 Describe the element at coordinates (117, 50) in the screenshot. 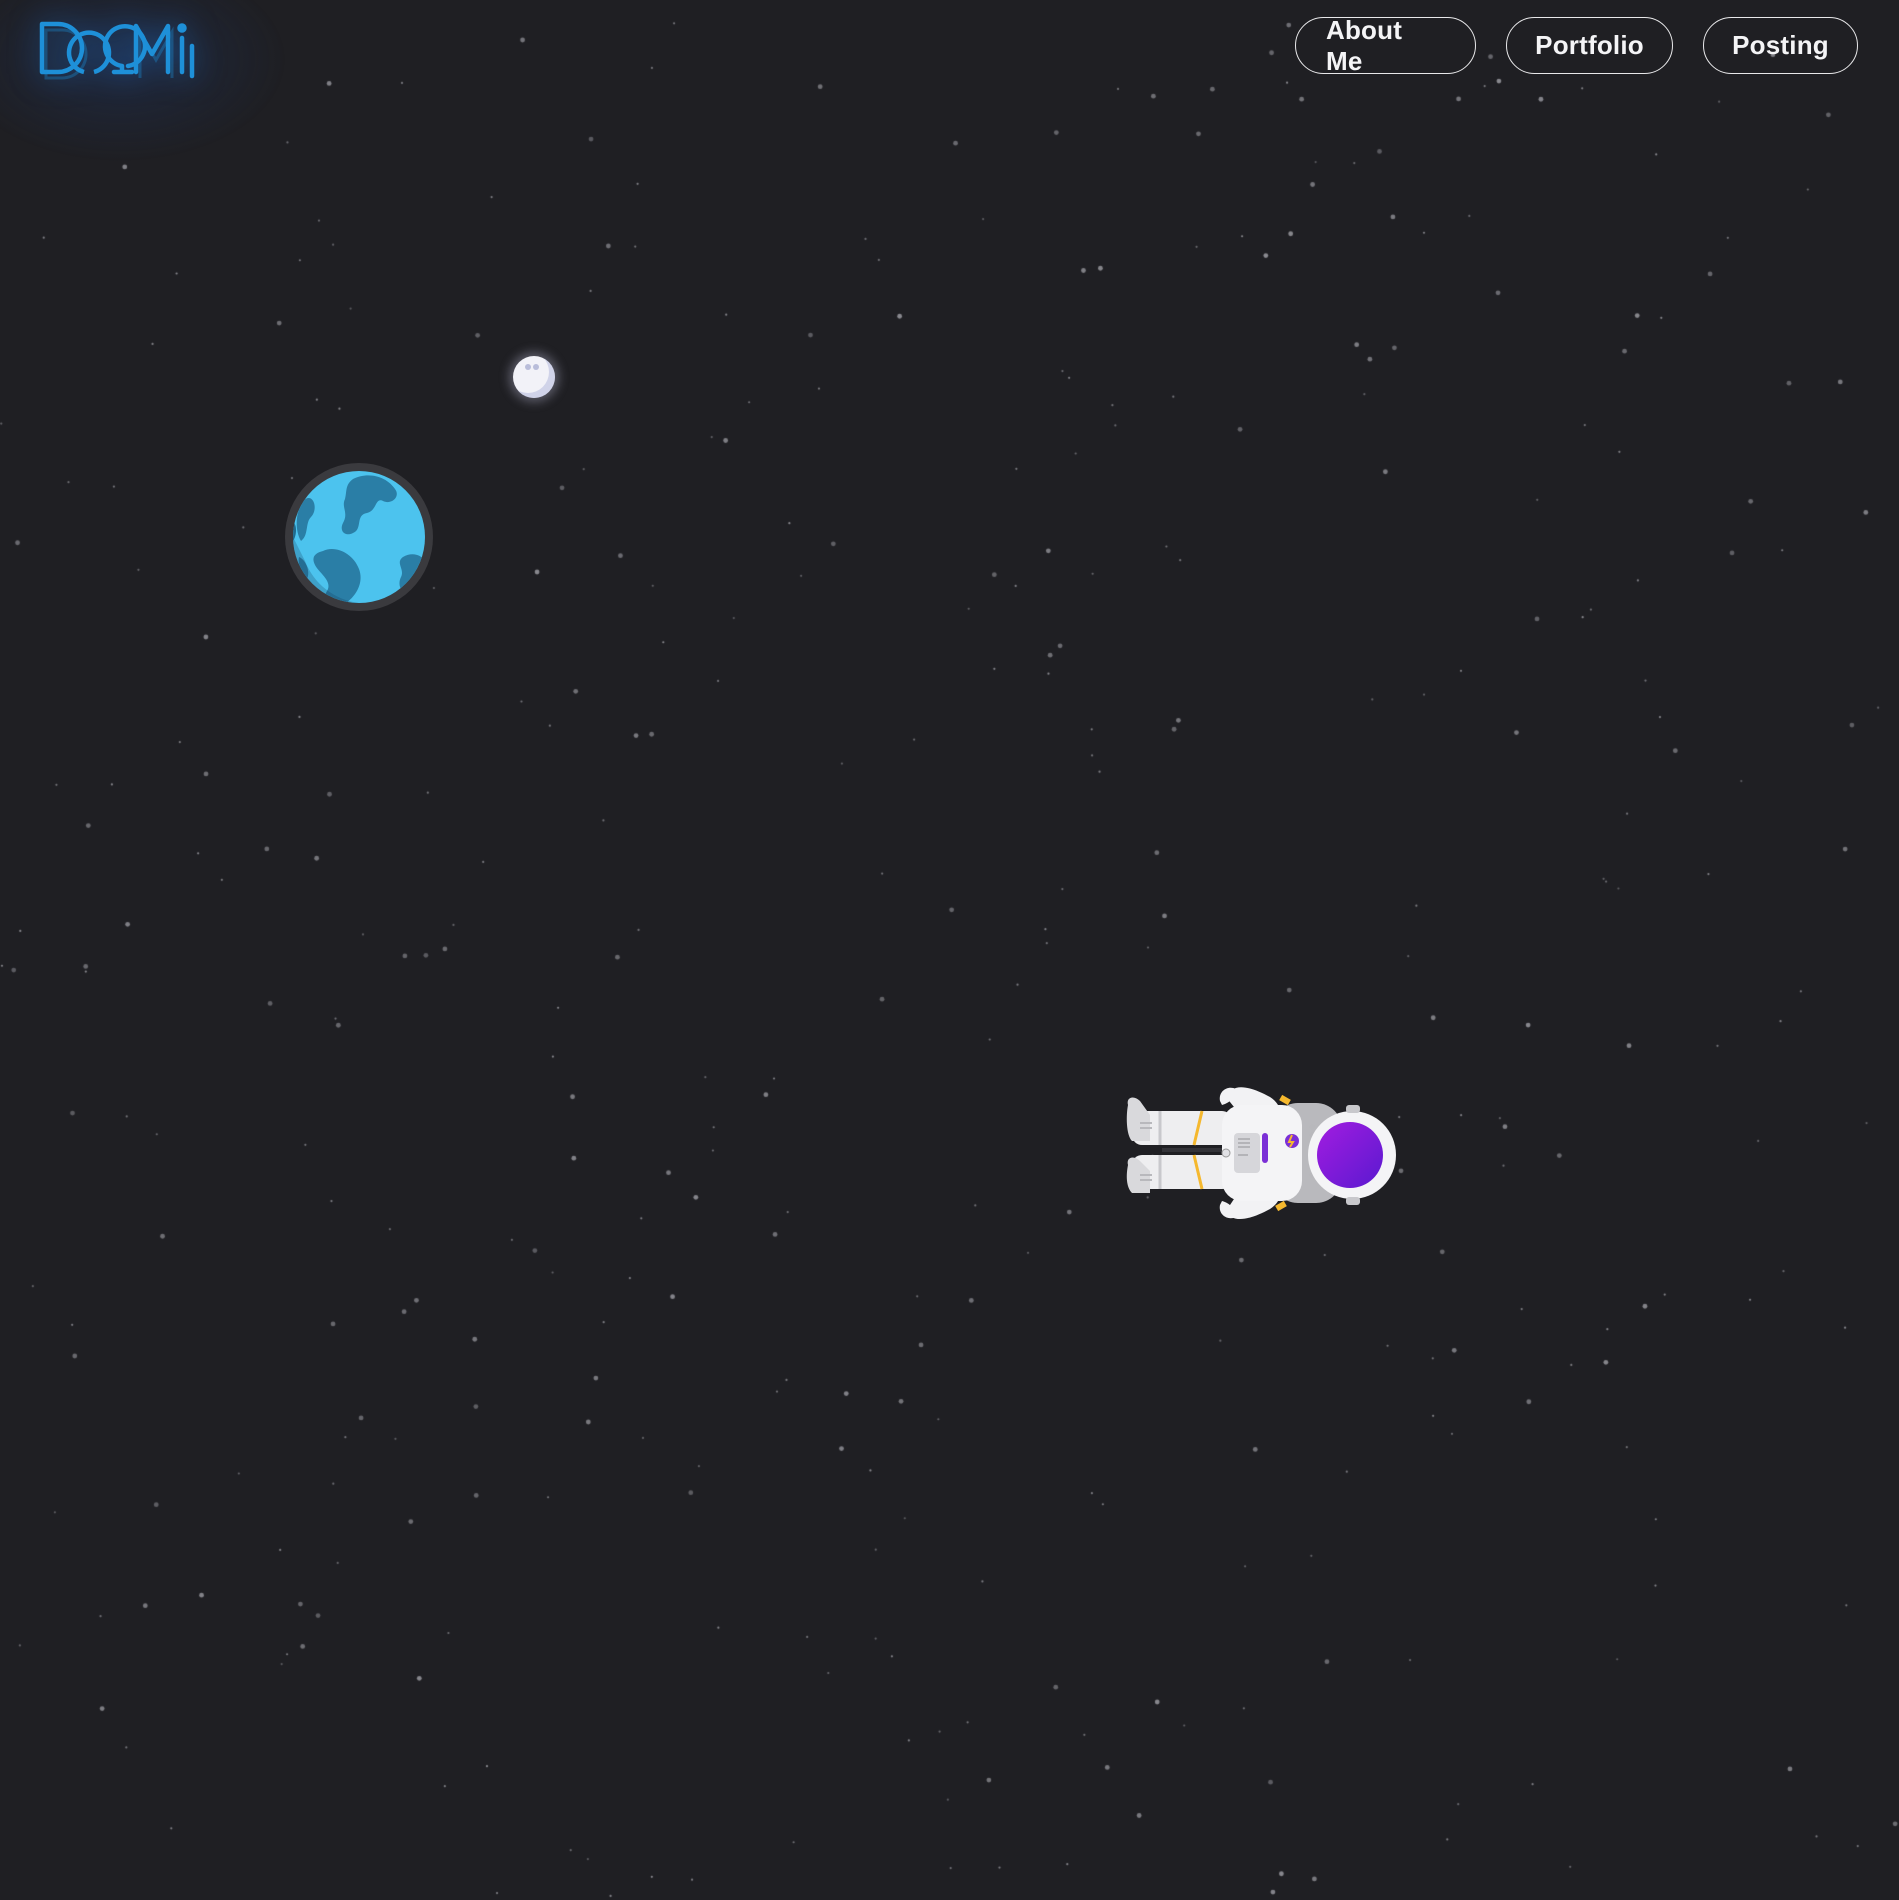

I see `logo-mark` at that location.